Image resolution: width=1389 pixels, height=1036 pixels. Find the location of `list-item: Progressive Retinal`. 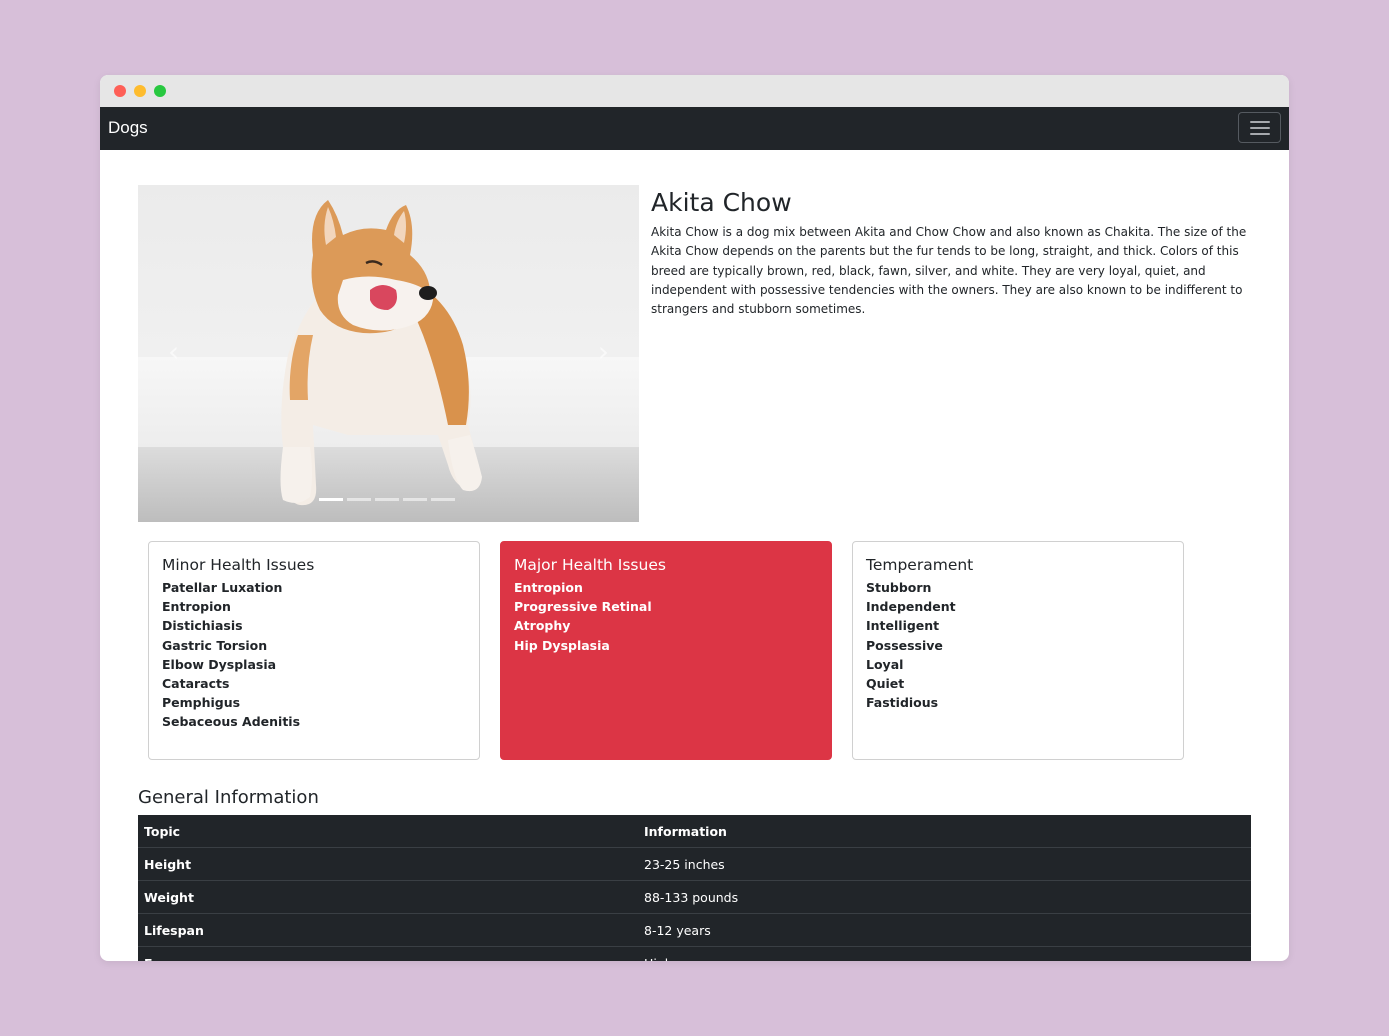

list-item: Progressive Retinal is located at coordinates (583, 607).